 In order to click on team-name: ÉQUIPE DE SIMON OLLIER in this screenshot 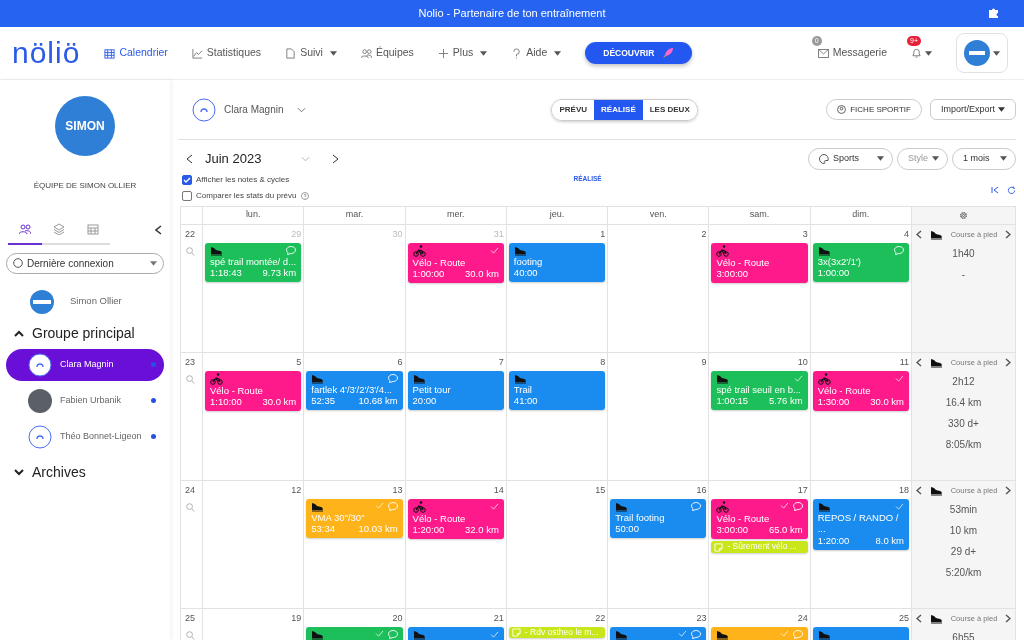, I will do `click(85, 186)`.